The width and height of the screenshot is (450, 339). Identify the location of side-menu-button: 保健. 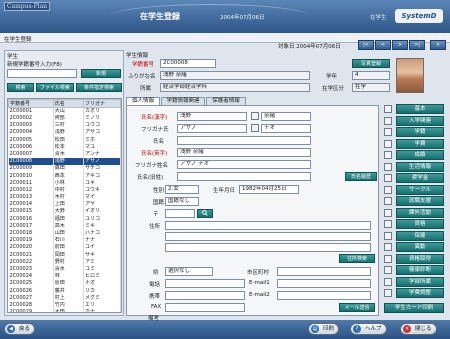
(420, 235).